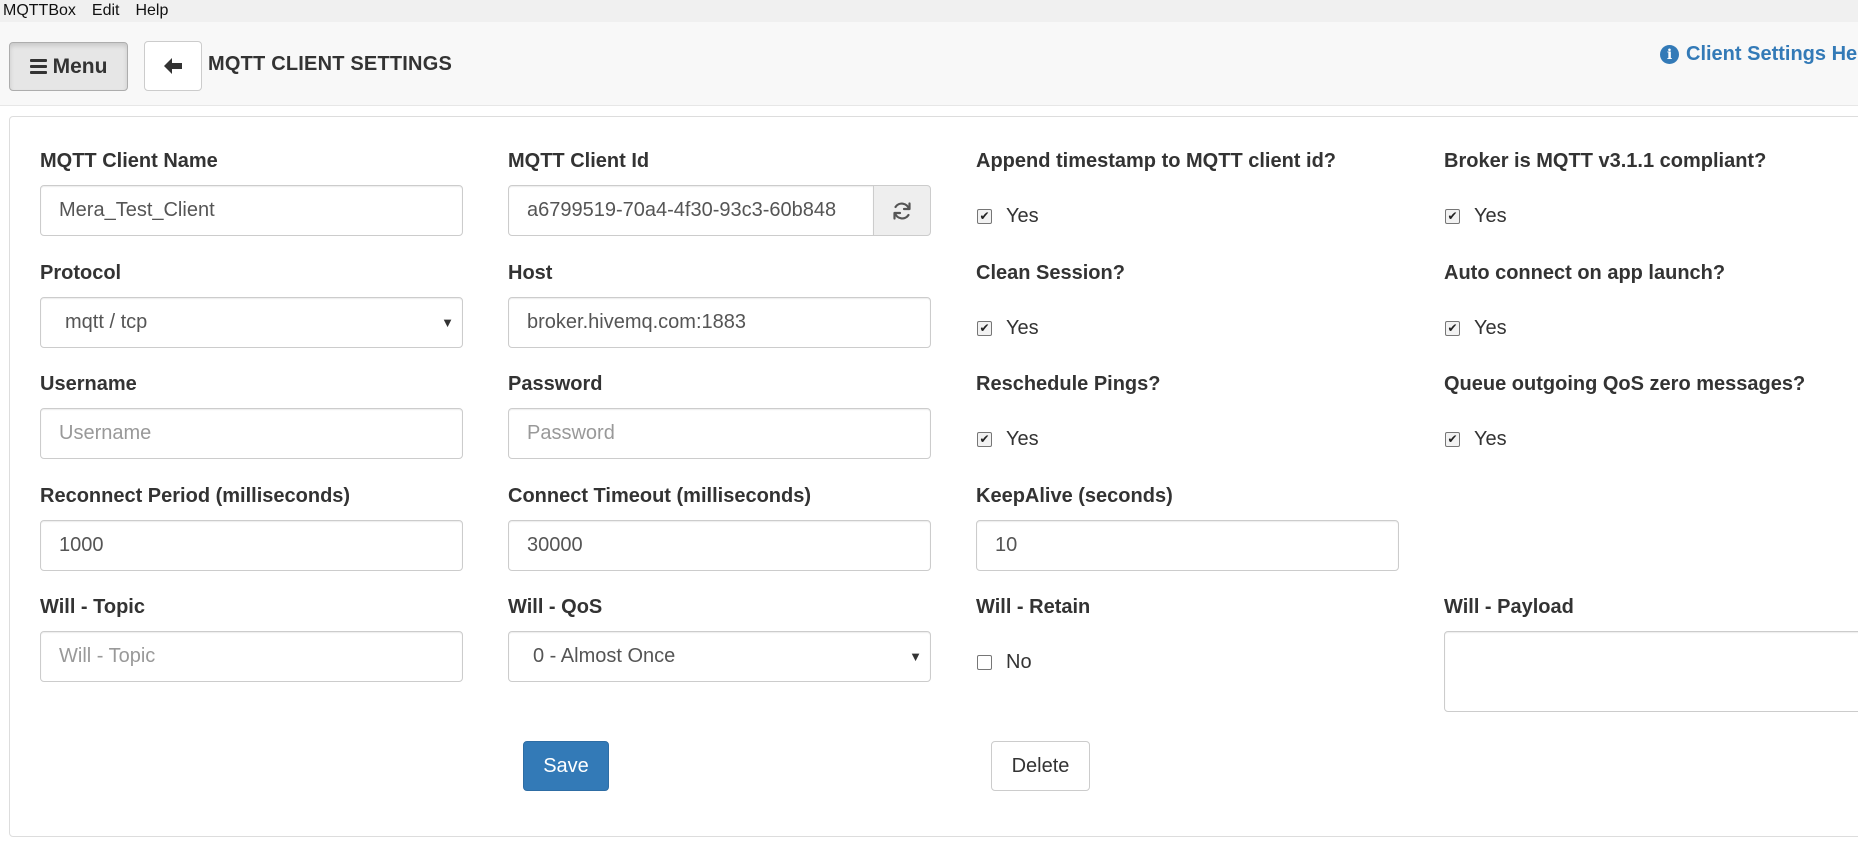  Describe the element at coordinates (579, 161) in the screenshot. I see `client-id-label: MQTT Client Id` at that location.